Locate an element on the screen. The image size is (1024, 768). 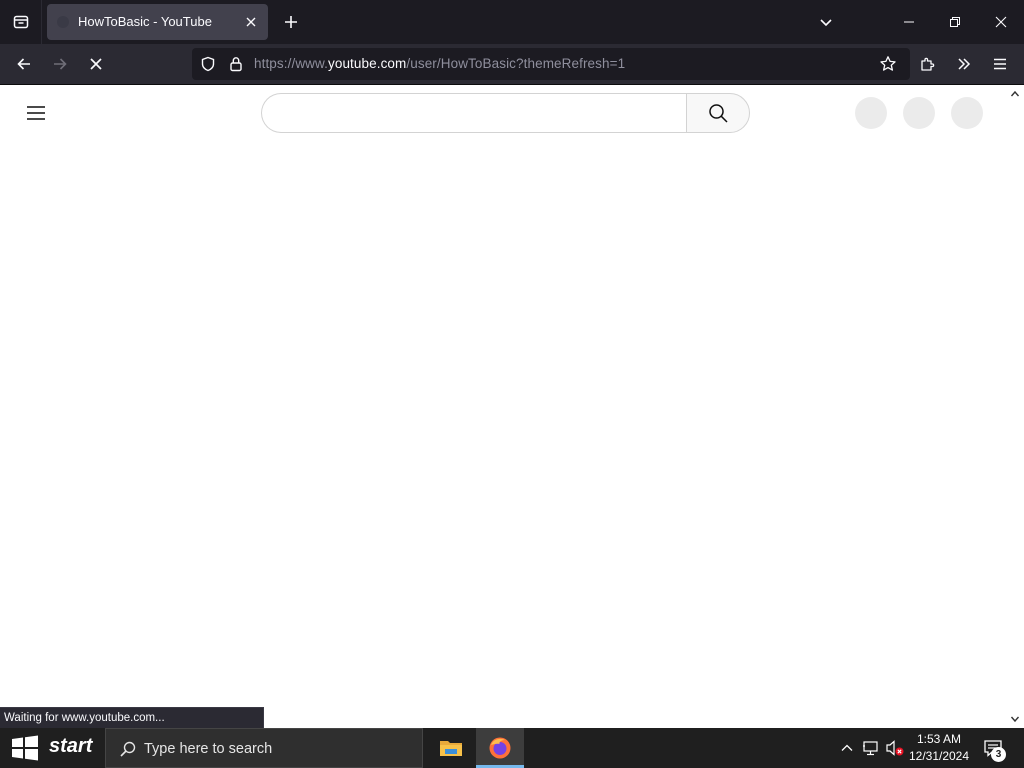
url-domain: youtube.com is located at coordinates (367, 63).